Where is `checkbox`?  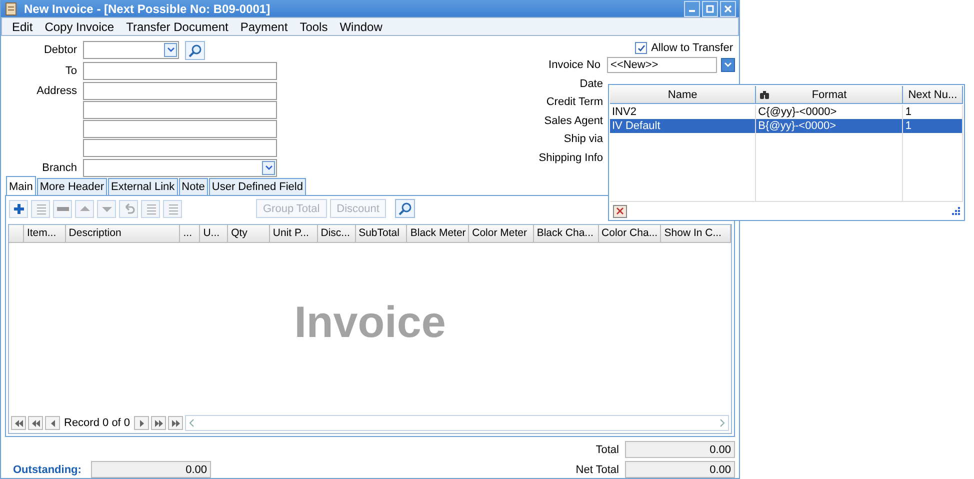 checkbox is located at coordinates (641, 48).